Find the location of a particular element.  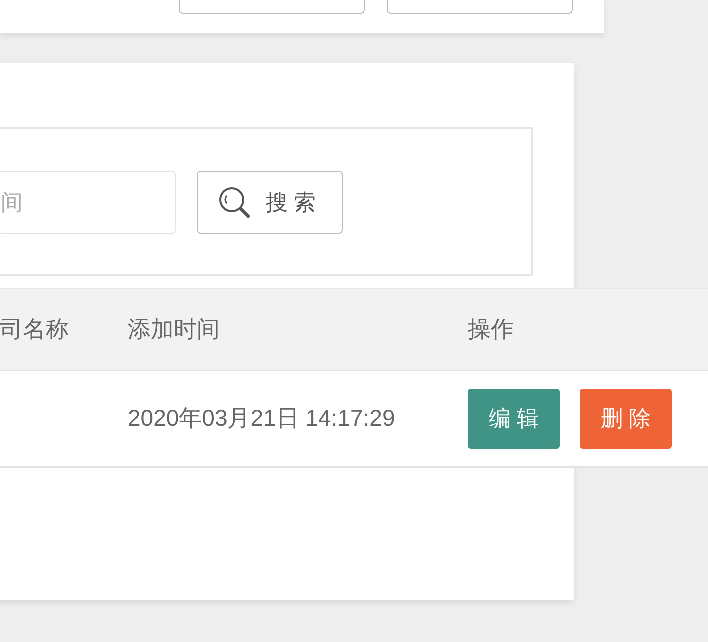

search-button: 搜 索 is located at coordinates (270, 202).